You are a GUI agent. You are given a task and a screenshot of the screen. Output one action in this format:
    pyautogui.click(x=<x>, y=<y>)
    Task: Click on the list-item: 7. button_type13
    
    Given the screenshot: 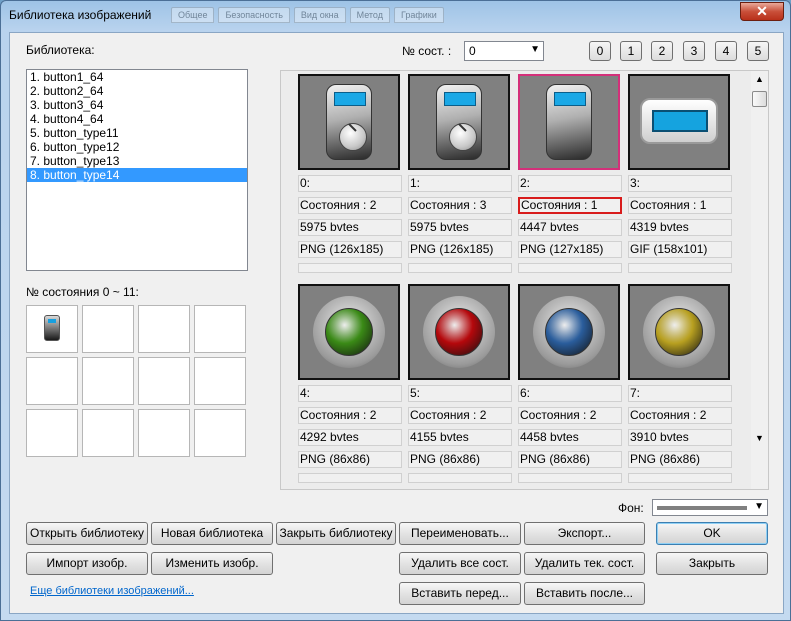 What is the action you would take?
    pyautogui.click(x=137, y=161)
    